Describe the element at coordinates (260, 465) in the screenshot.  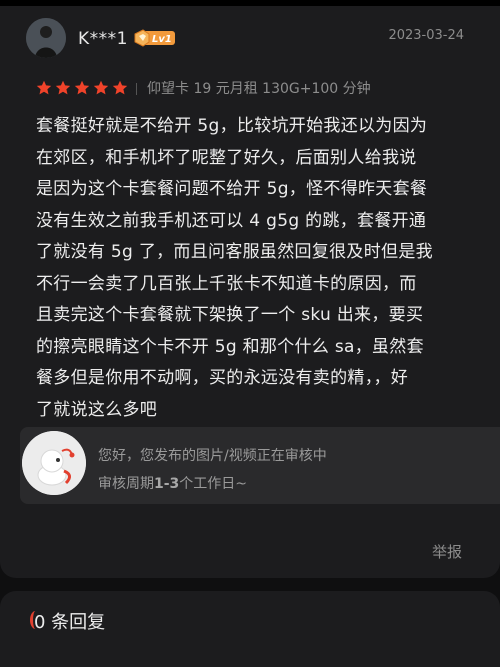
I see `moderation-notice` at that location.